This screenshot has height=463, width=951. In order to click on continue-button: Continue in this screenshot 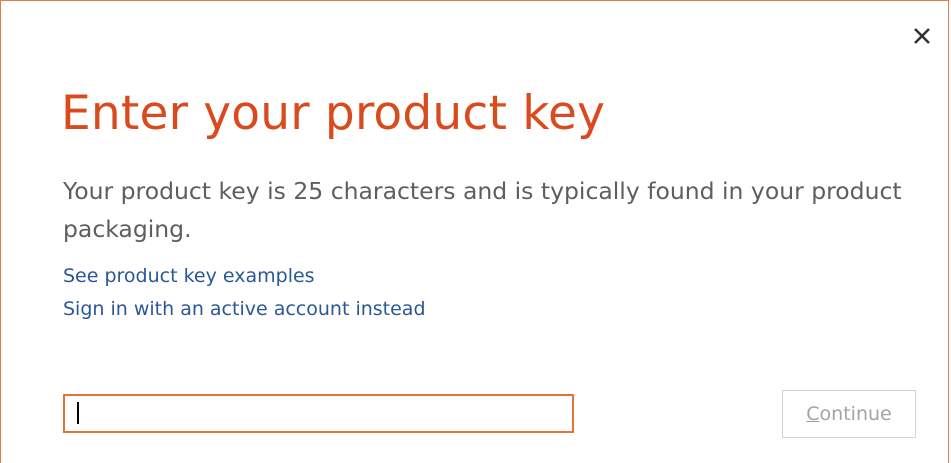, I will do `click(849, 414)`.